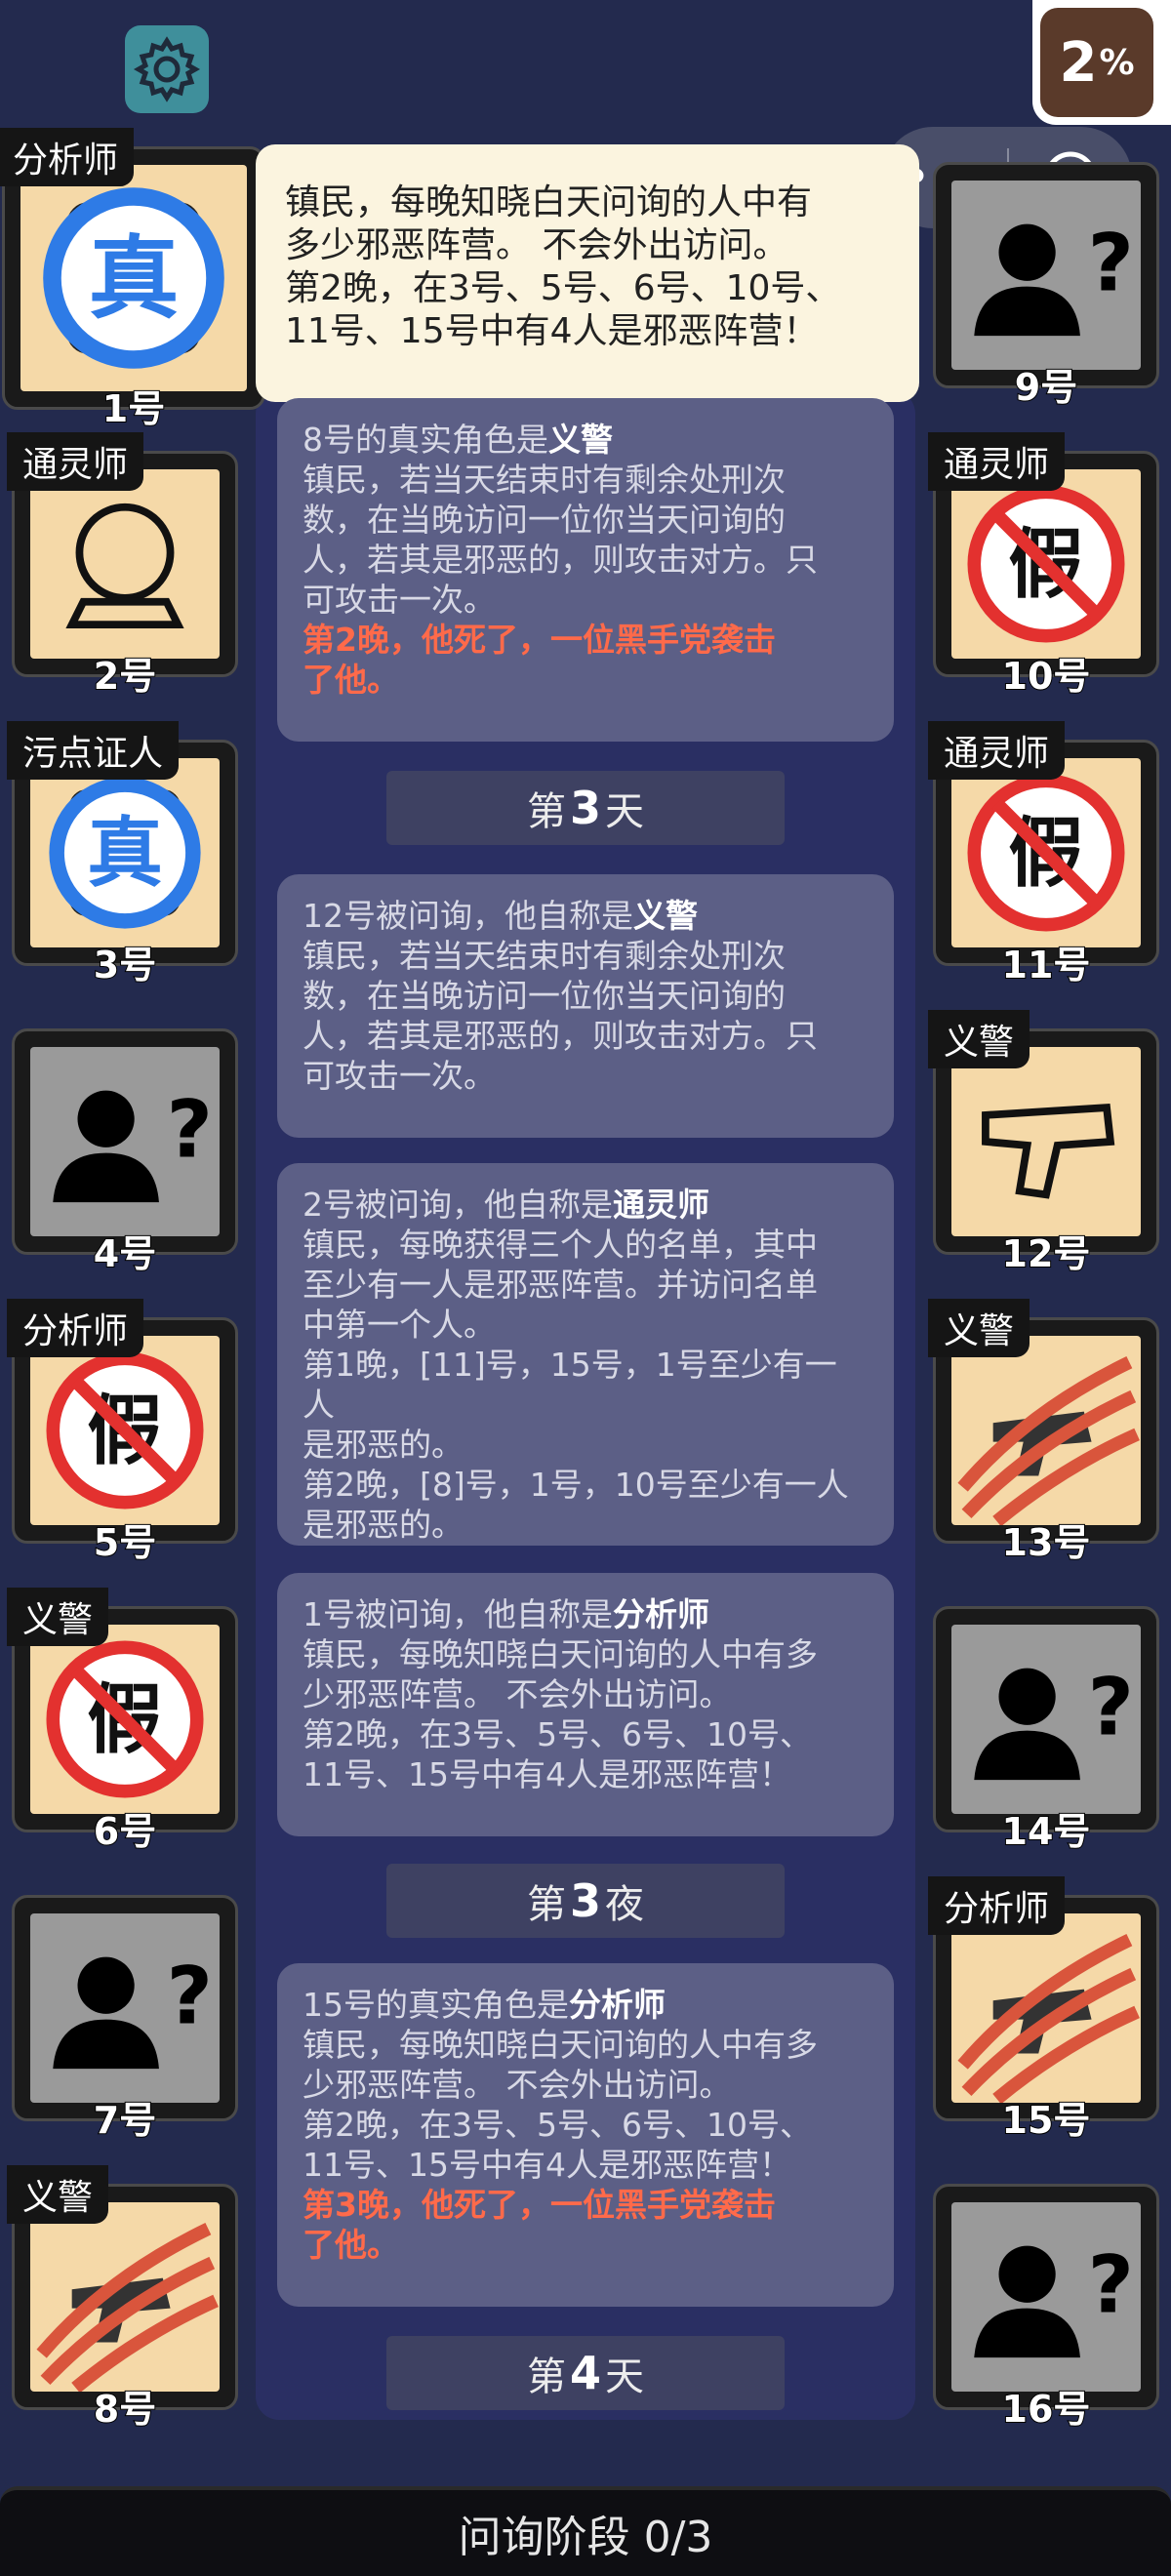  I want to click on player-tile: 通灵师 2号, so click(122, 565).